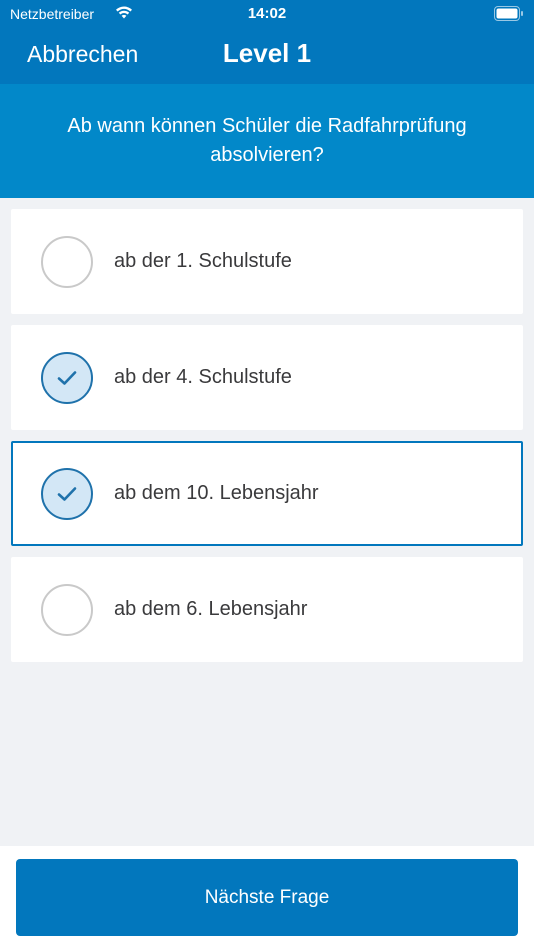 The image size is (534, 950). Describe the element at coordinates (216, 493) in the screenshot. I see `answer-label: ab dem 10. Lebensjahr` at that location.